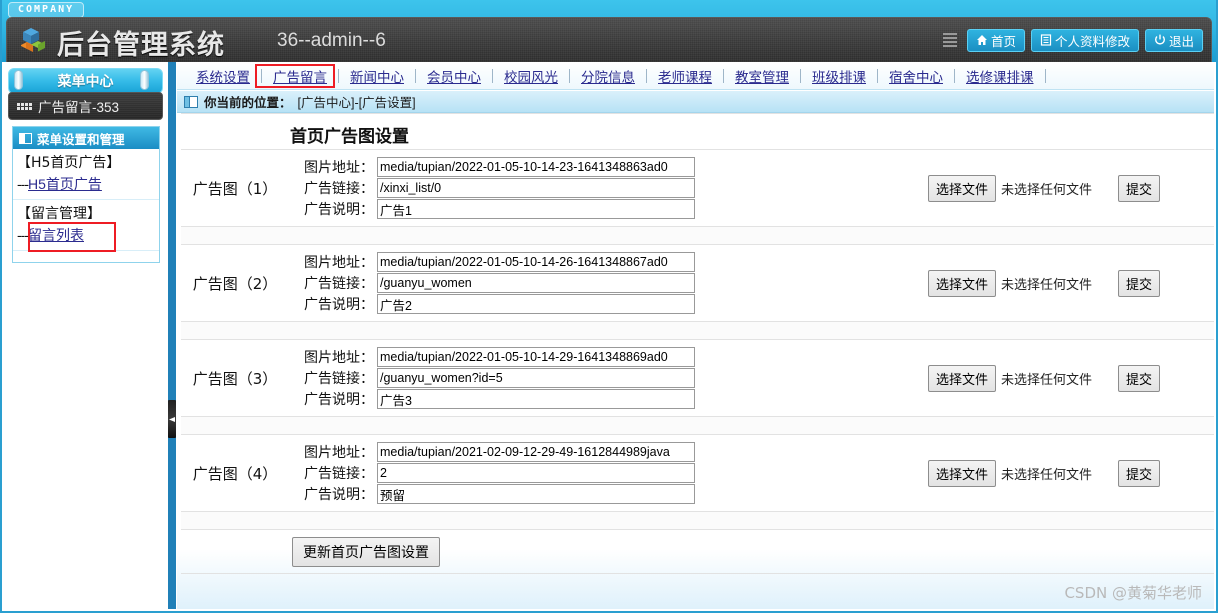 Image resolution: width=1218 pixels, height=613 pixels. Describe the element at coordinates (300, 76) in the screenshot. I see `tab-ad-message: 广告留言` at that location.